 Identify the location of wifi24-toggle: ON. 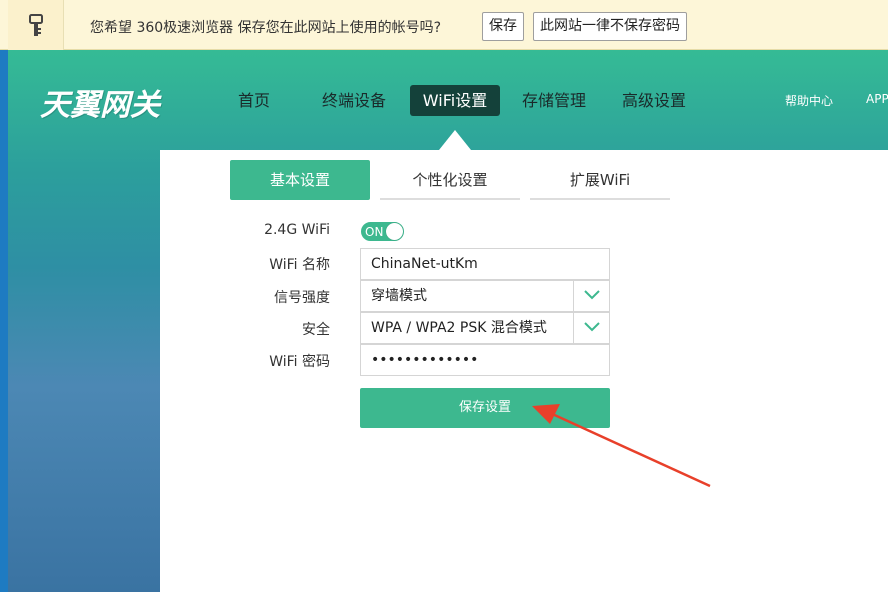
(382, 231).